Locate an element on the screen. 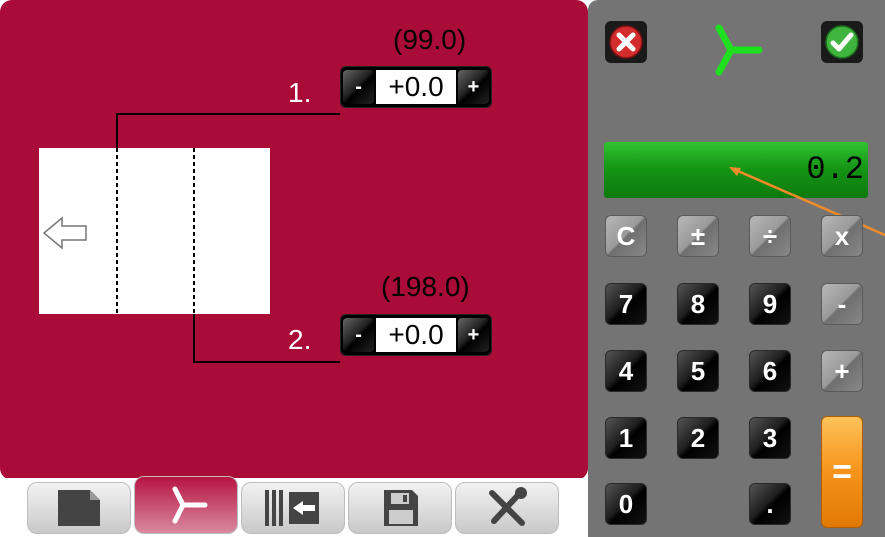 Image resolution: width=885 pixels, height=537 pixels. fold-icon is located at coordinates (190, 505).